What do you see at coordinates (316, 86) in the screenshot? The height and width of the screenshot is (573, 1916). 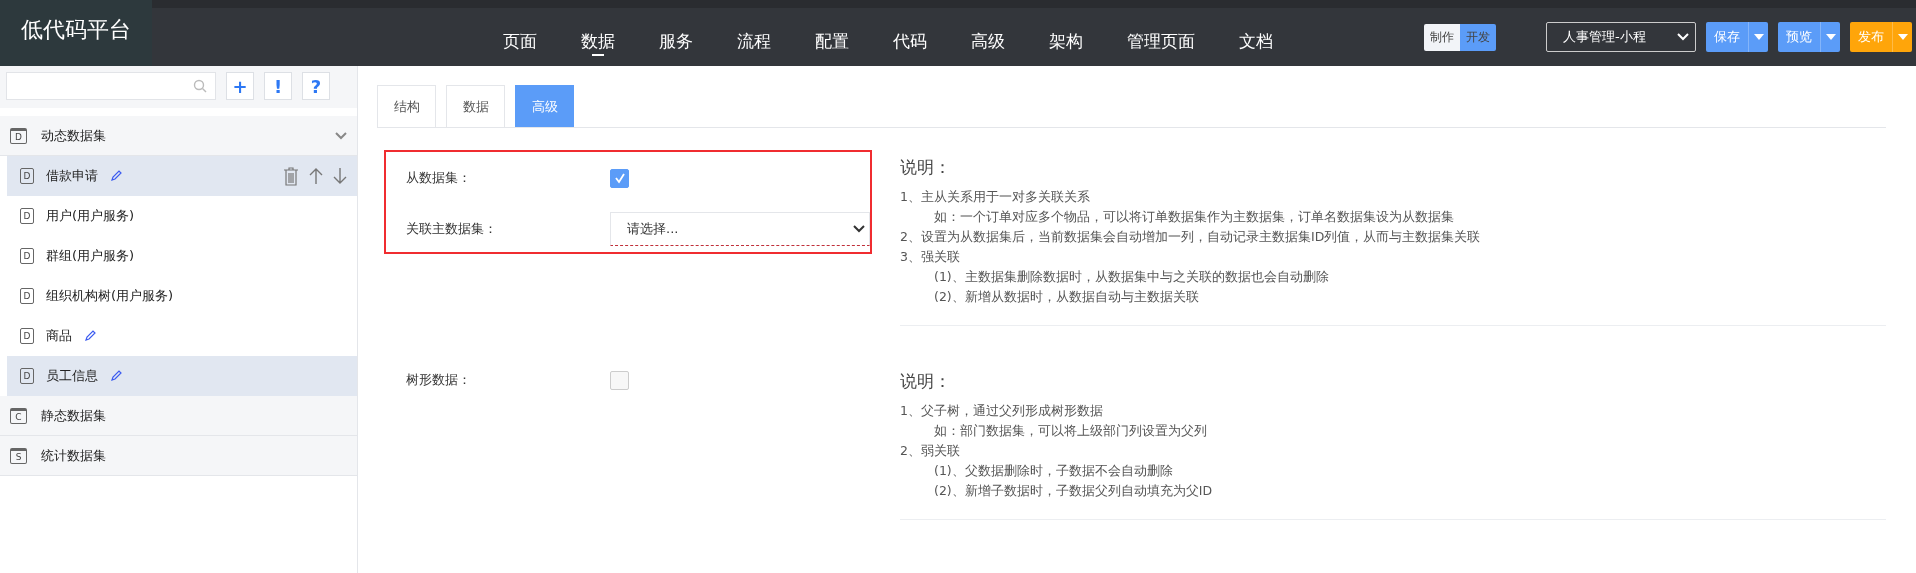 I see `tool-button: ?` at bounding box center [316, 86].